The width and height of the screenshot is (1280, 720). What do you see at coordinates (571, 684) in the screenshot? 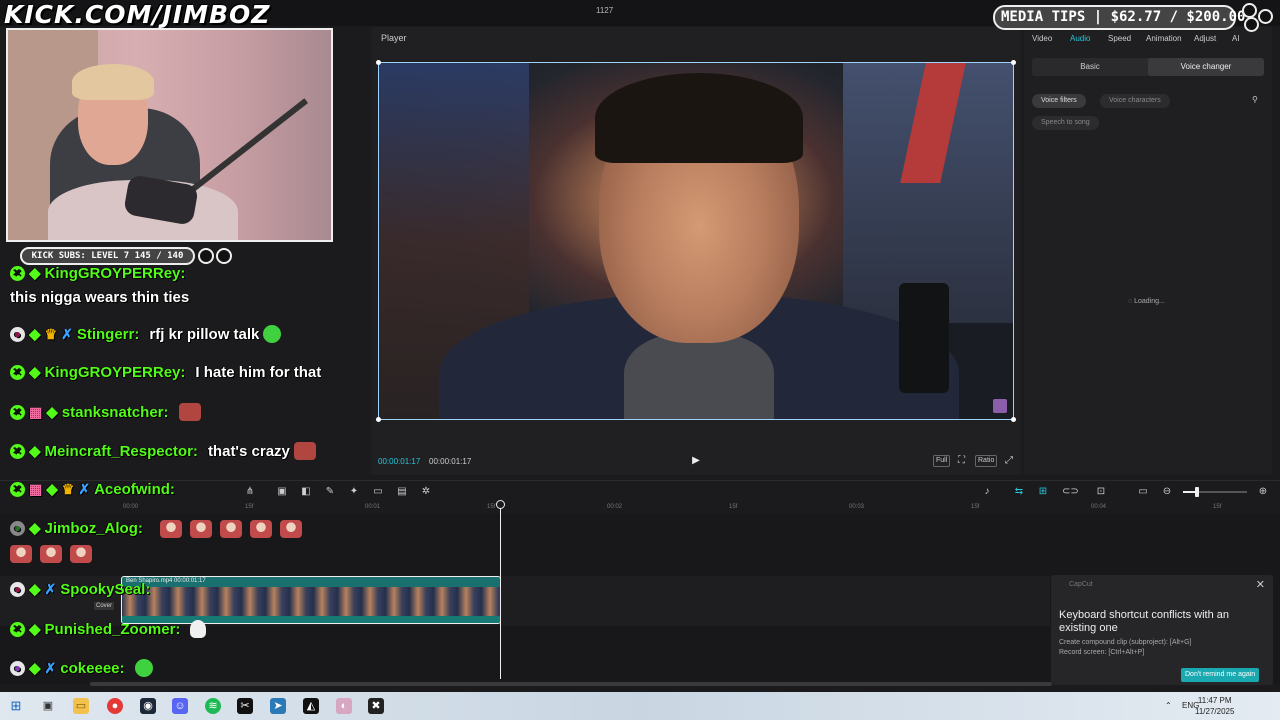
I see `timeline-scrollbar` at bounding box center [571, 684].